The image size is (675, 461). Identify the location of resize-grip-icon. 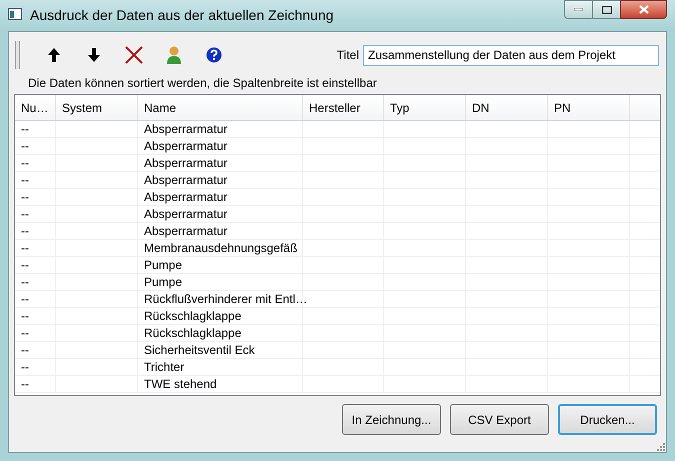
(660, 446).